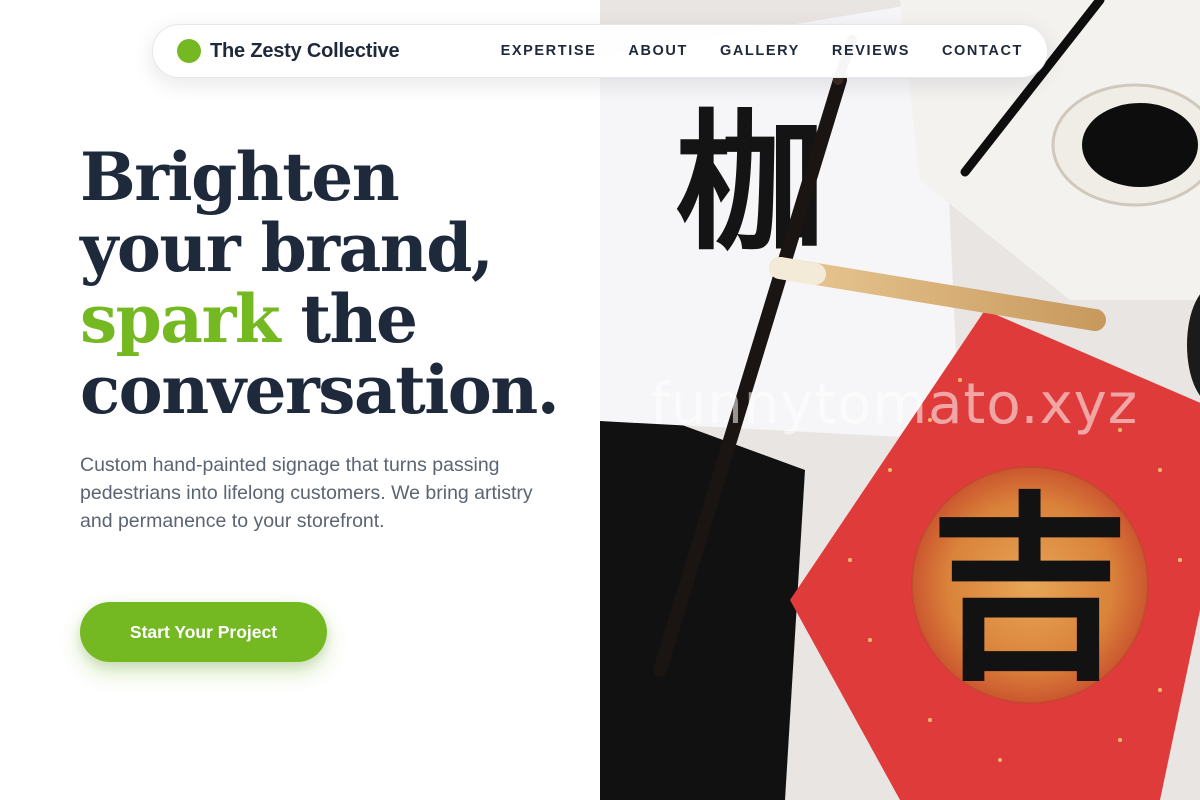 This screenshot has width=1200, height=800. What do you see at coordinates (180, 319) in the screenshot?
I see `headline-accent-word: spark` at bounding box center [180, 319].